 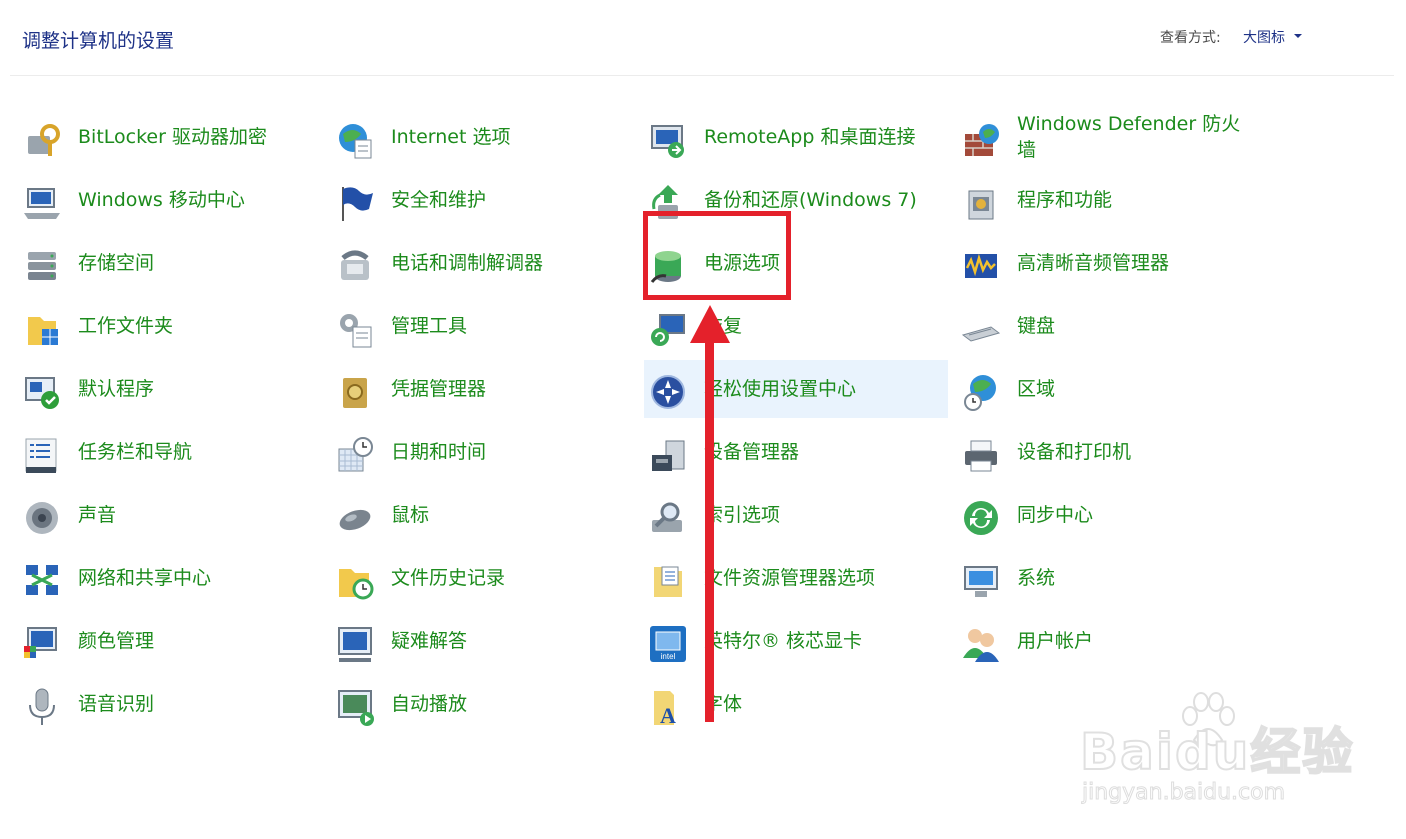 I want to click on control-panel-item-label: 索引选项, so click(x=742, y=515).